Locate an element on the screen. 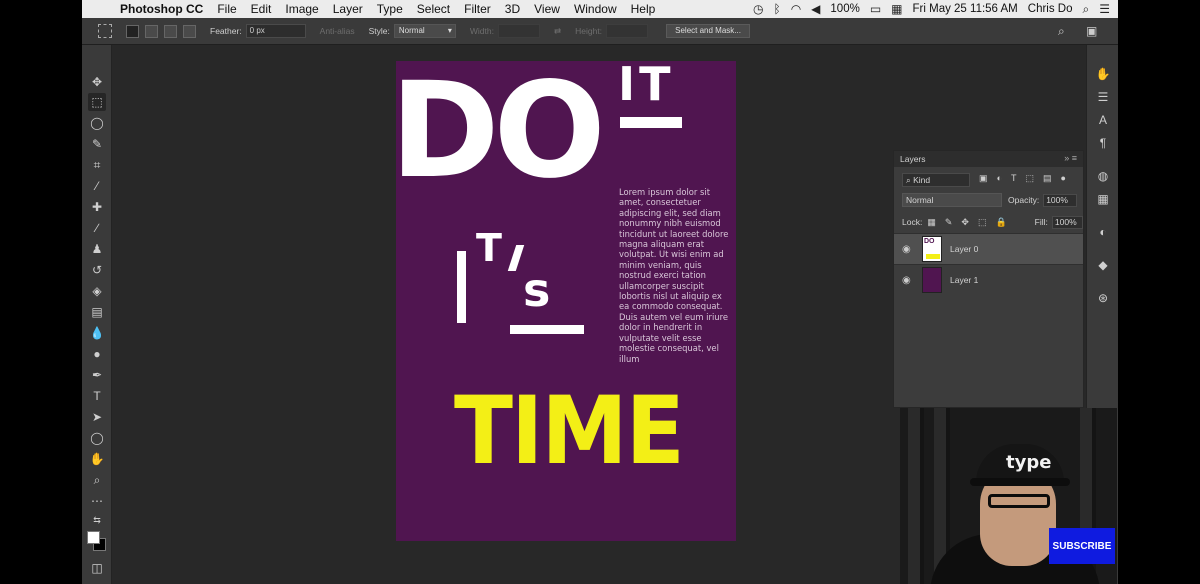  lock-transparency-icon: ▦ is located at coordinates (931, 222).